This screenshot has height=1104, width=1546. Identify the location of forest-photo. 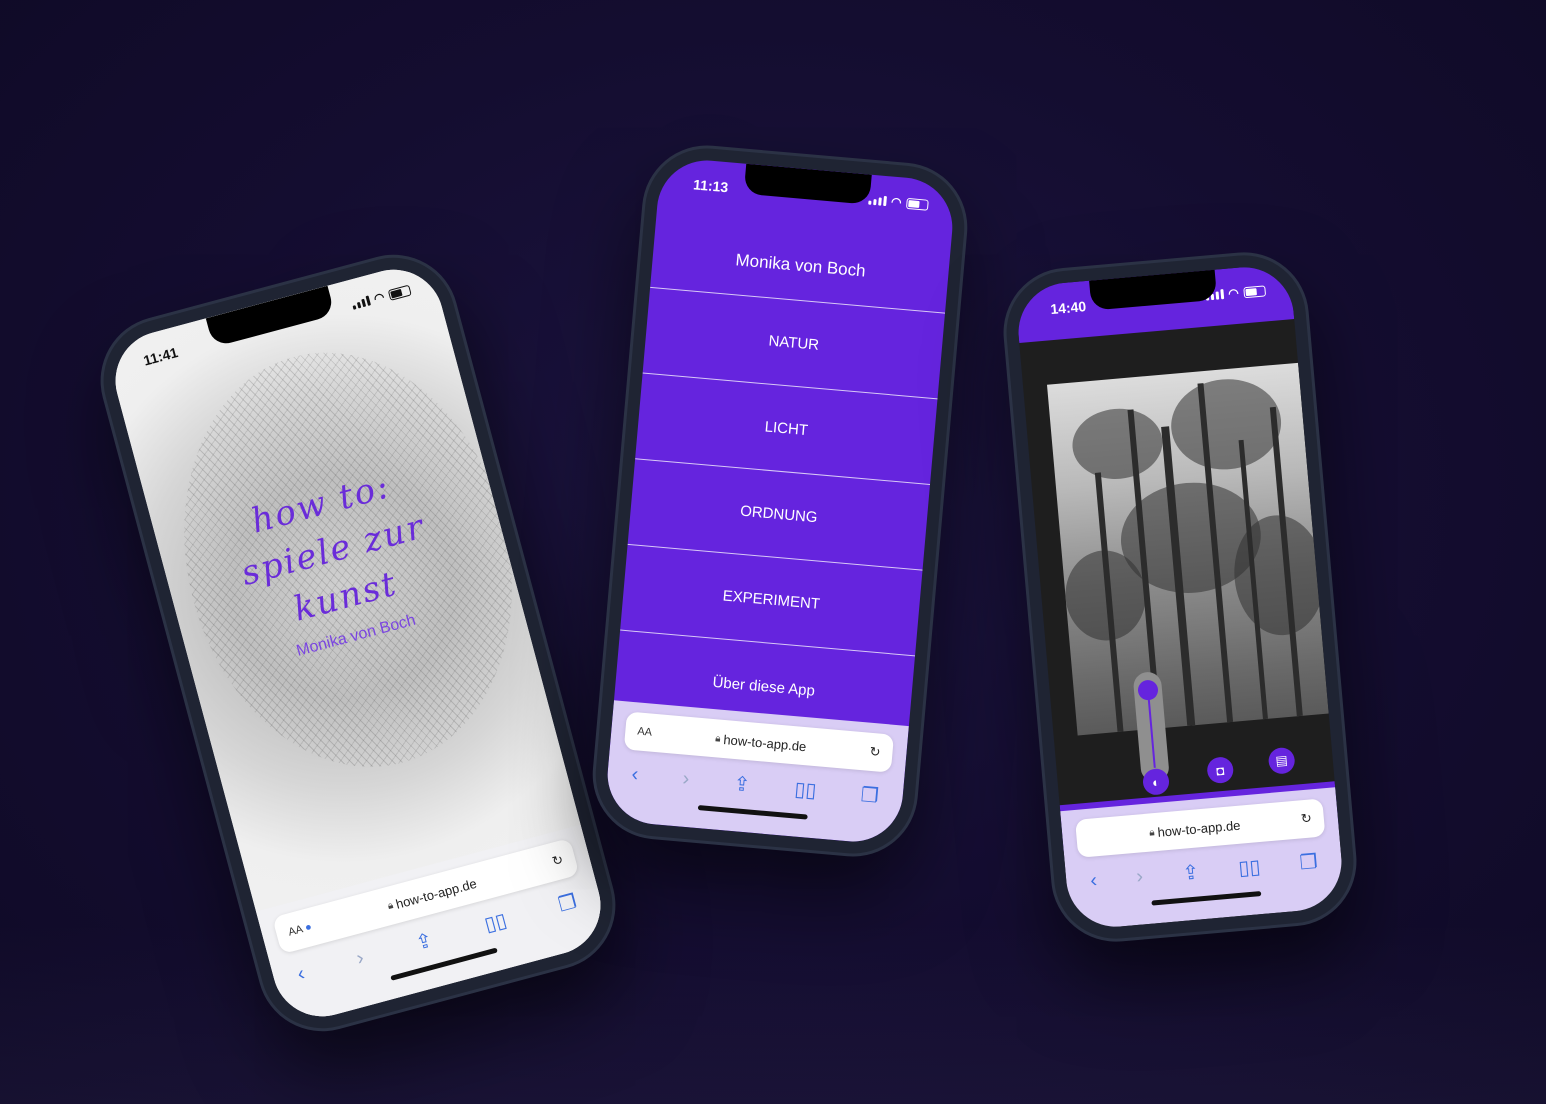
(1187, 549).